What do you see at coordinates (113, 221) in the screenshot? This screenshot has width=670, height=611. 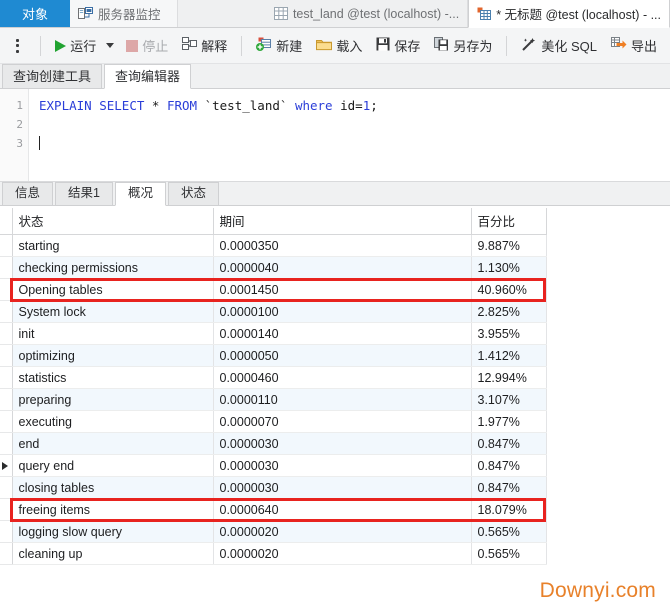 I see `column-header-status: 状态` at bounding box center [113, 221].